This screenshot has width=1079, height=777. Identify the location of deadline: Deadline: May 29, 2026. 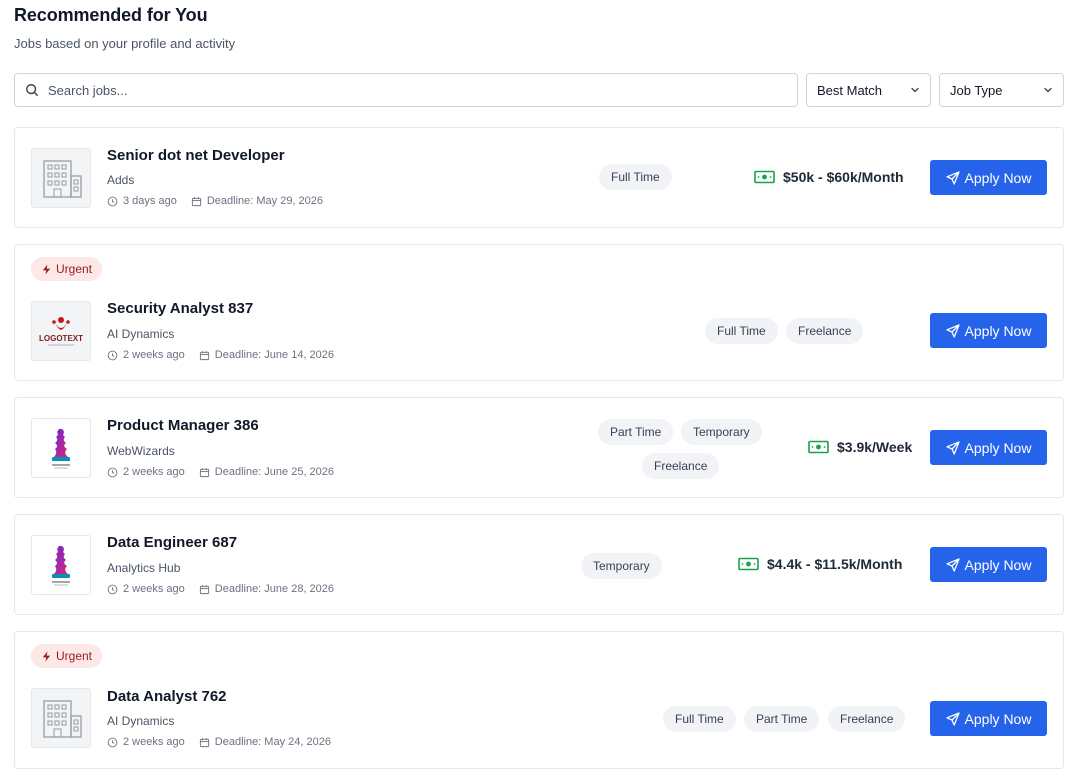
(265, 201).